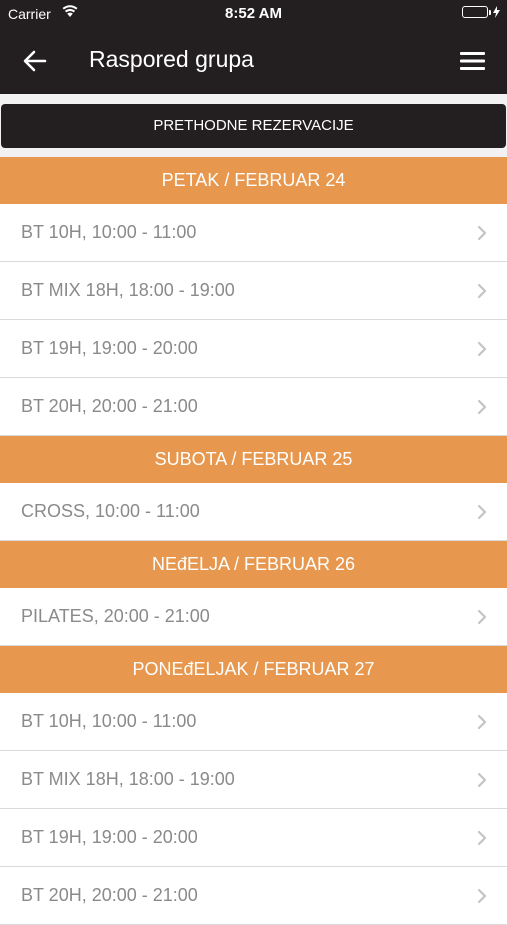  I want to click on clock: 8:52 AM, so click(253, 13).